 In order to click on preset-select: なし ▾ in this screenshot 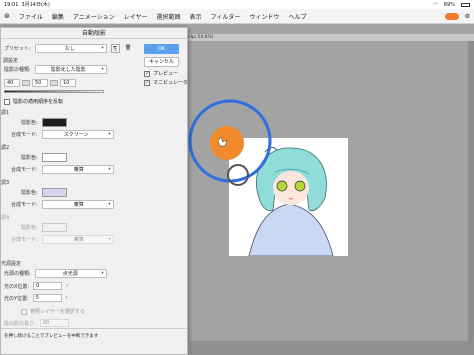, I will do `click(70, 48)`.